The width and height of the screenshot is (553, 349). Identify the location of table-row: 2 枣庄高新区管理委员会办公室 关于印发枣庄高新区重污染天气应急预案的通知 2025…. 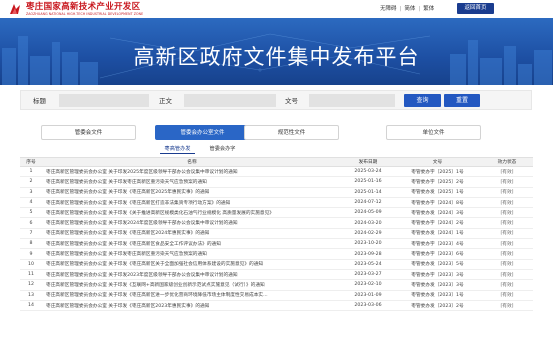
(276, 182).